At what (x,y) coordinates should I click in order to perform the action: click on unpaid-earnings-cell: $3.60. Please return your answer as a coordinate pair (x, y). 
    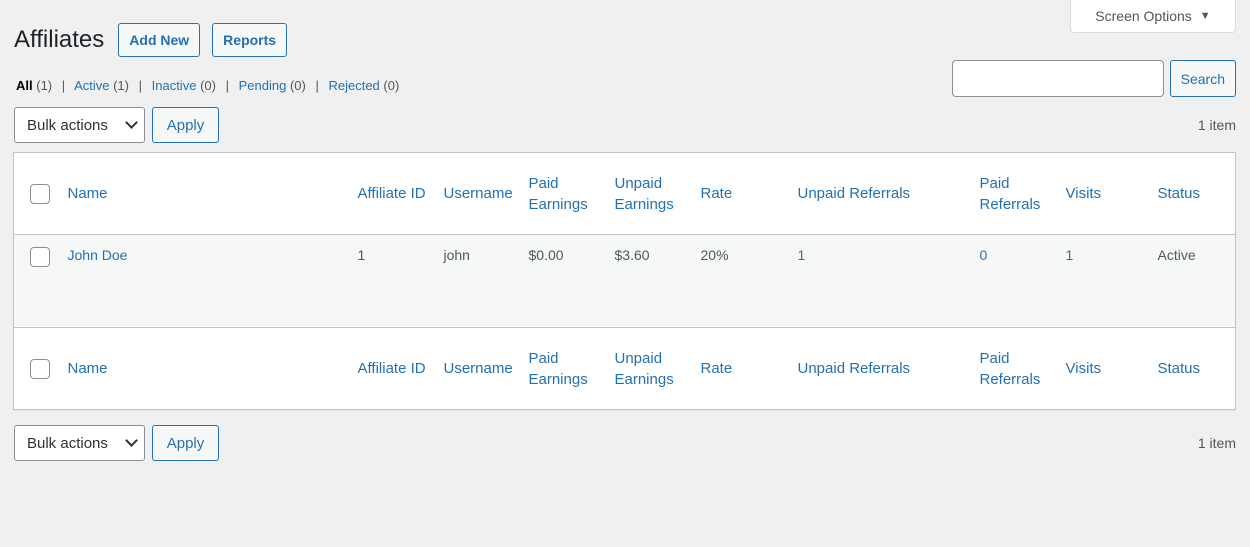
    Looking at the image, I should click on (632, 255).